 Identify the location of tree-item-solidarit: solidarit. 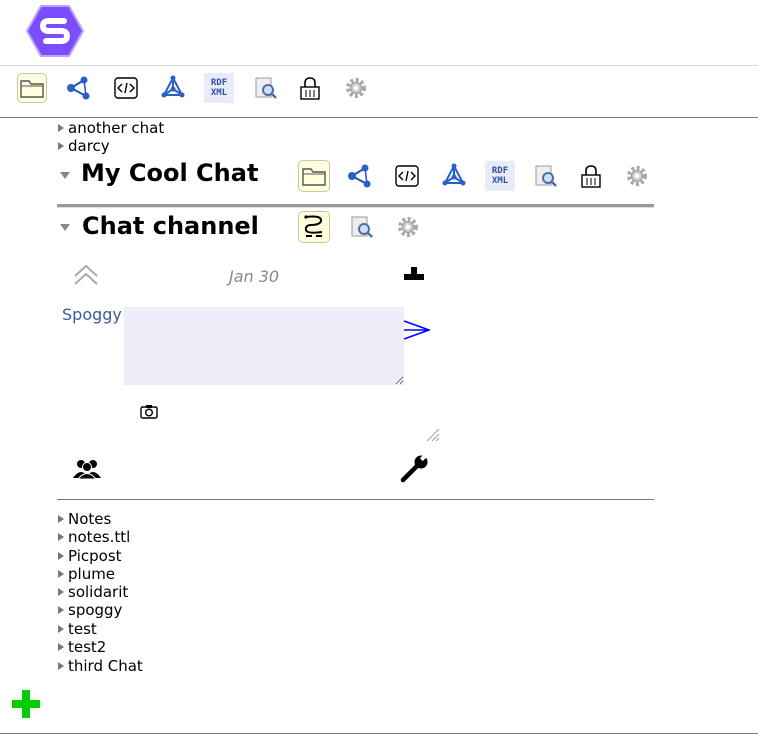
(93, 592).